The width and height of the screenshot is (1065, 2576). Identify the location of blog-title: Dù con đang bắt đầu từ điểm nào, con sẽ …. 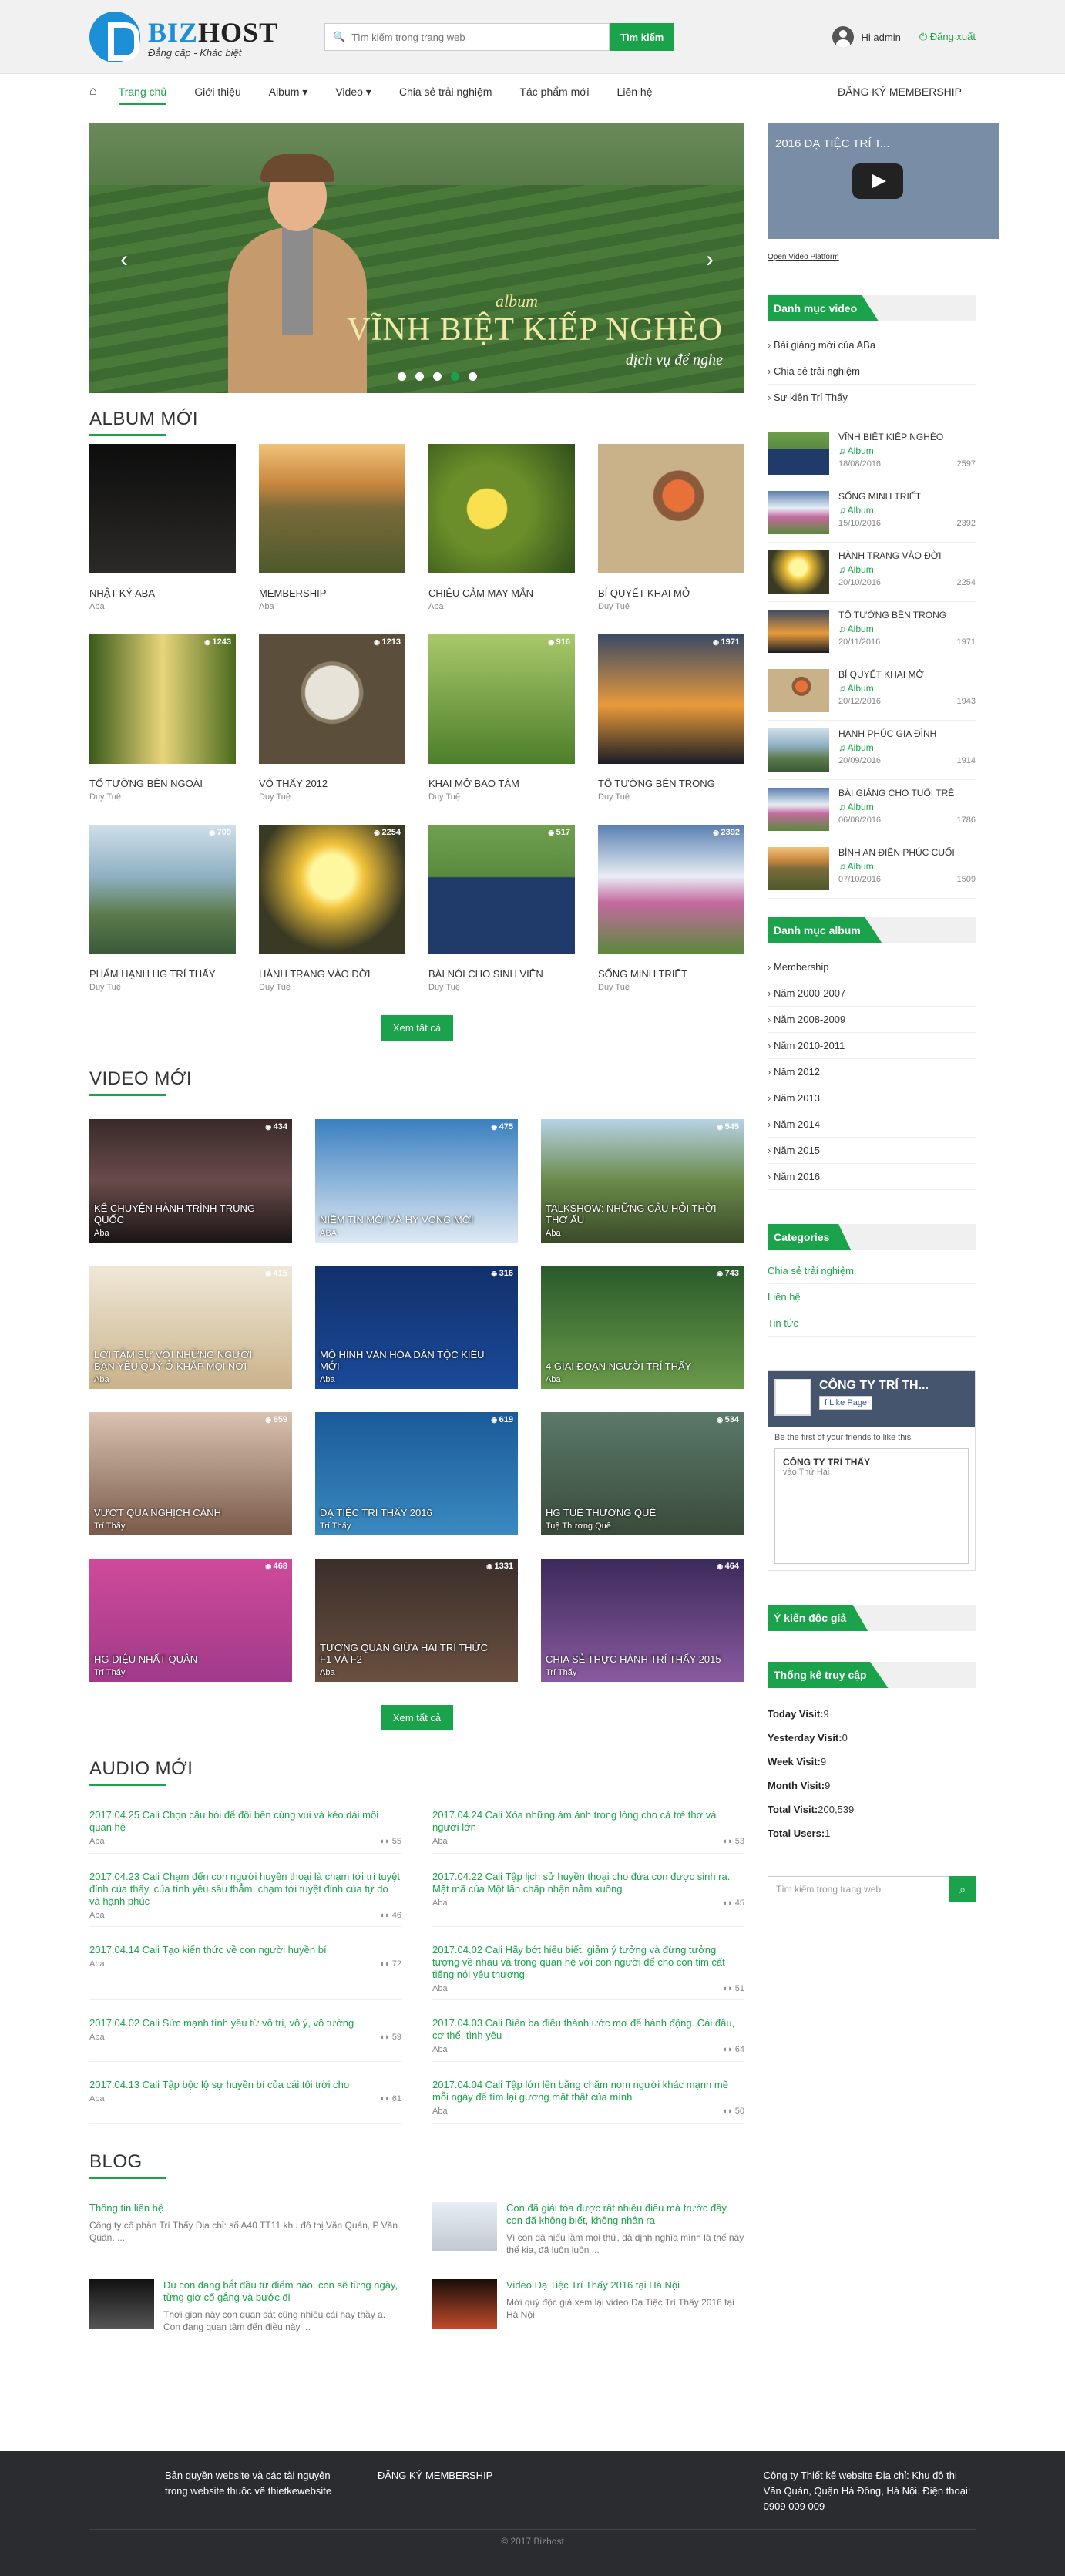
(282, 2291).